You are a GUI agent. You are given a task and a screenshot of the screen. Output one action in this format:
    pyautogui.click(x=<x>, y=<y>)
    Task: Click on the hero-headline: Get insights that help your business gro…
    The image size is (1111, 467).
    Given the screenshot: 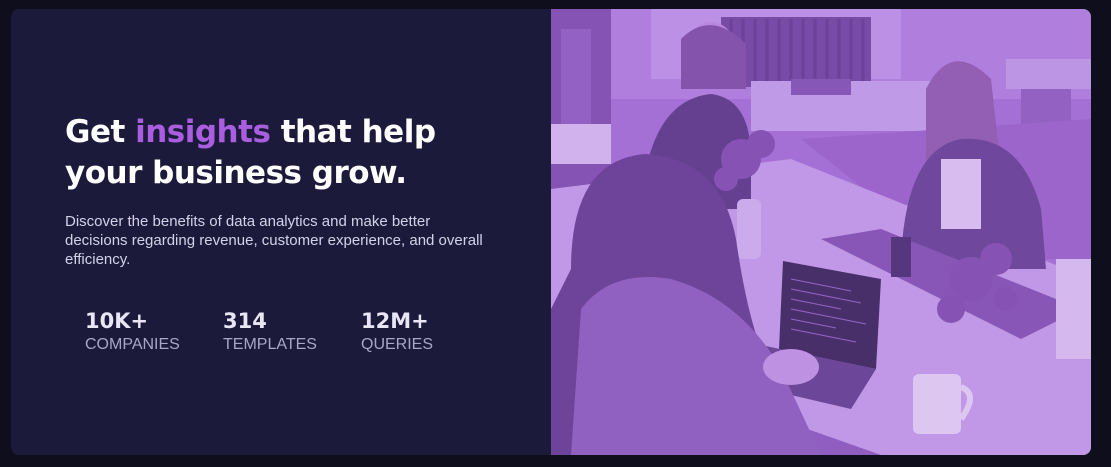 What is the action you would take?
    pyautogui.click(x=285, y=153)
    